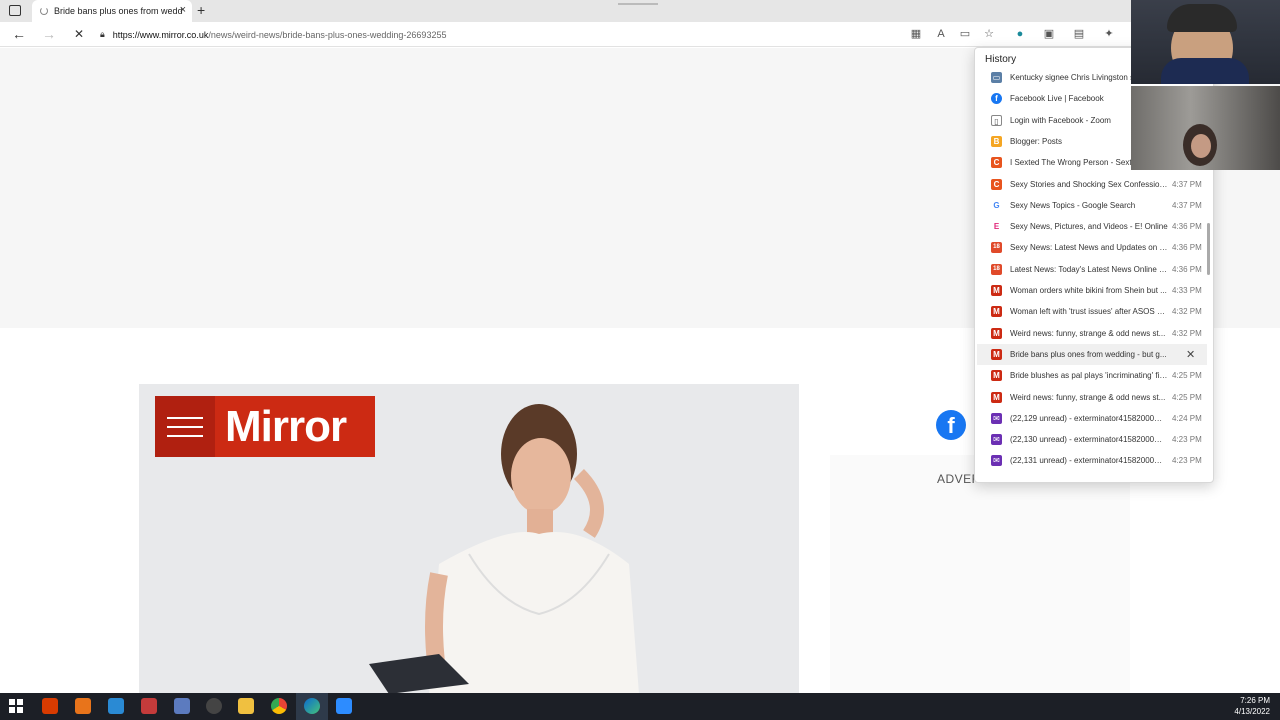 This screenshot has height=720, width=1280. Describe the element at coordinates (279, 706) in the screenshot. I see `chrome-icon` at that location.